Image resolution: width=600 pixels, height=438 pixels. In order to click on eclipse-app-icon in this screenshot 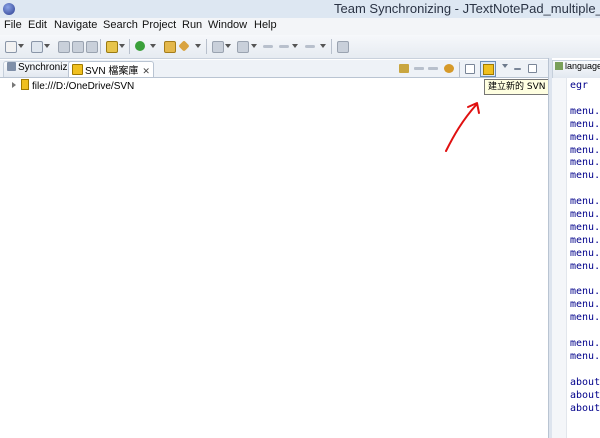, I will do `click(9, 9)`.